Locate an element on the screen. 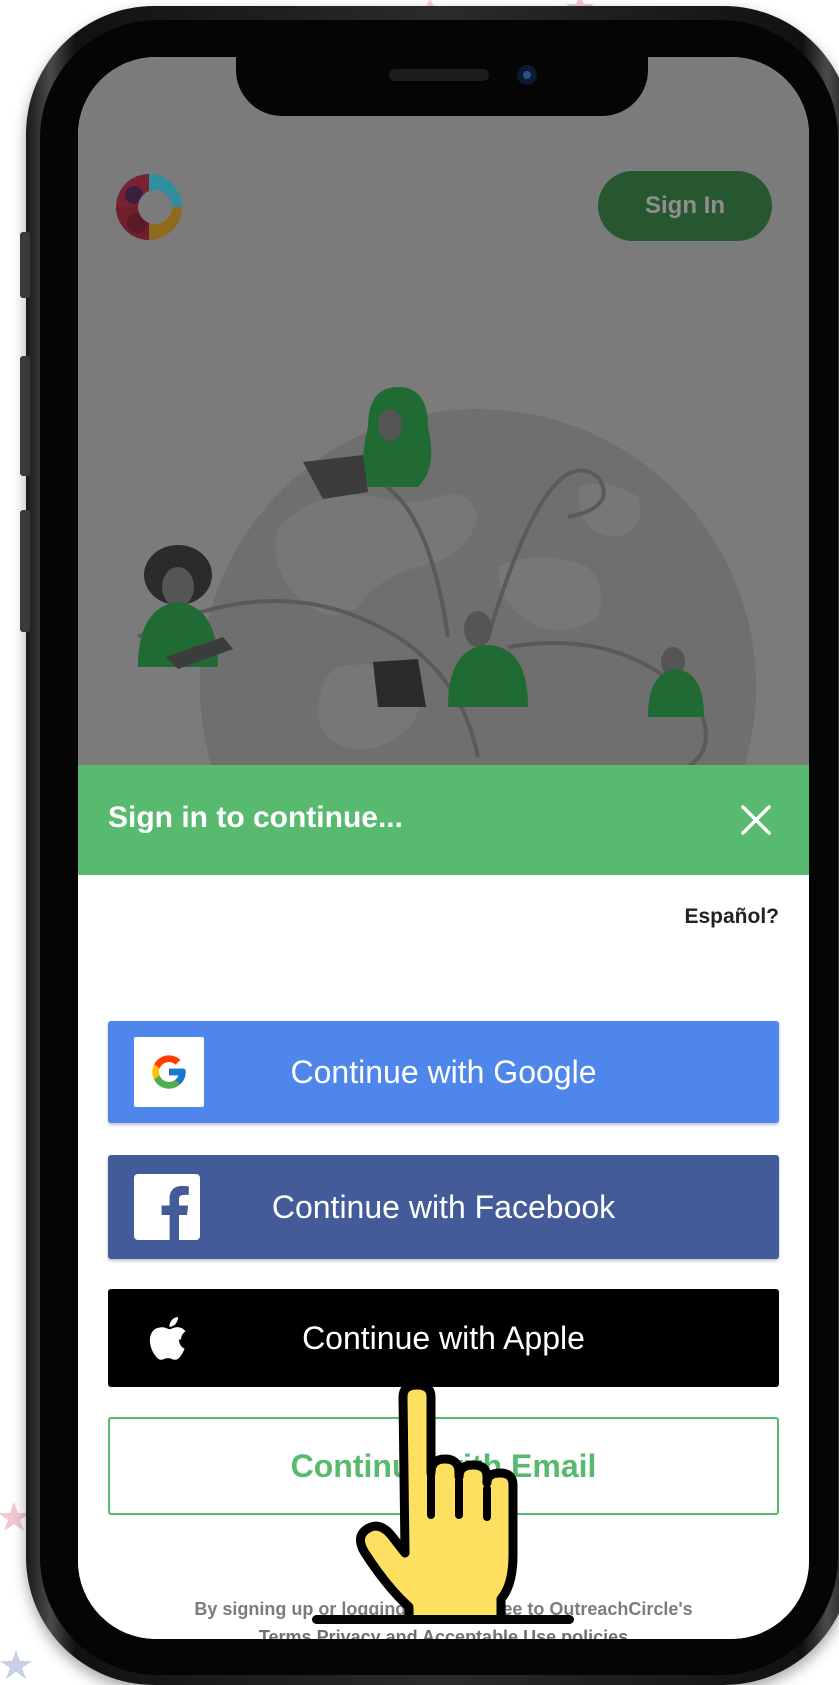  privacy-link: Privacy is located at coordinates (349, 1633).